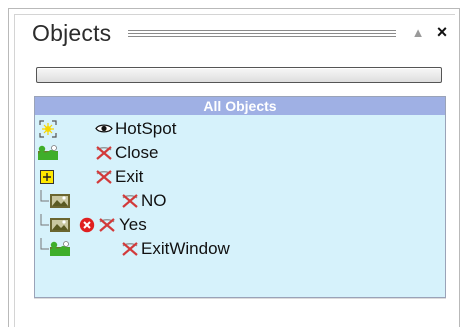  What do you see at coordinates (104, 128) in the screenshot?
I see `eye-icon` at bounding box center [104, 128].